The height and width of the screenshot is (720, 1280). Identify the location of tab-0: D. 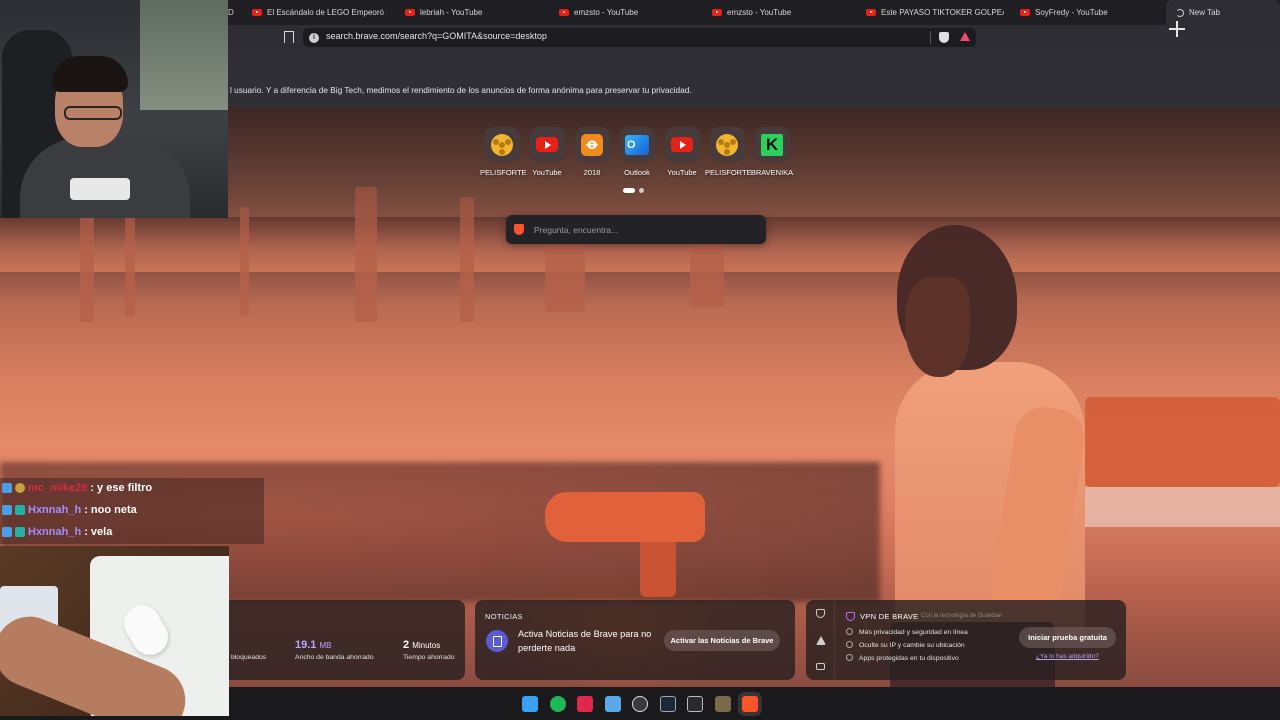
(237, 12).